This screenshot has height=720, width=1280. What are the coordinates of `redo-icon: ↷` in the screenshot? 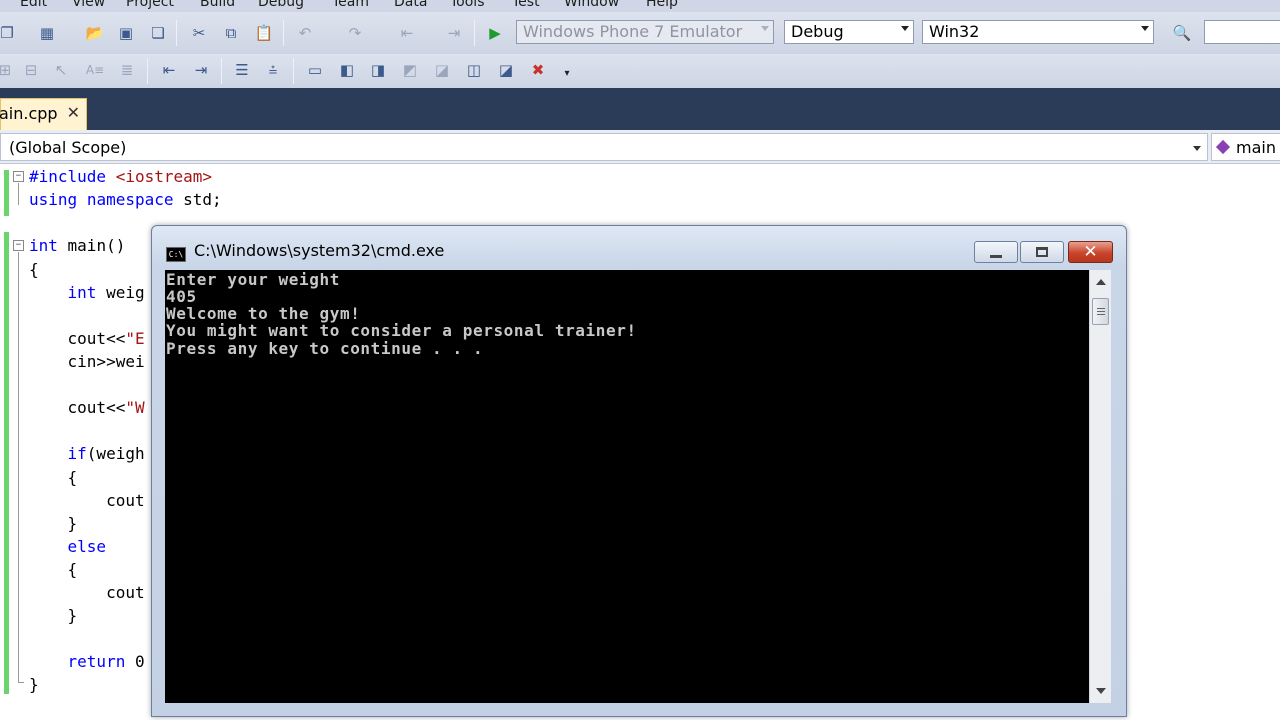 It's located at (355, 33).